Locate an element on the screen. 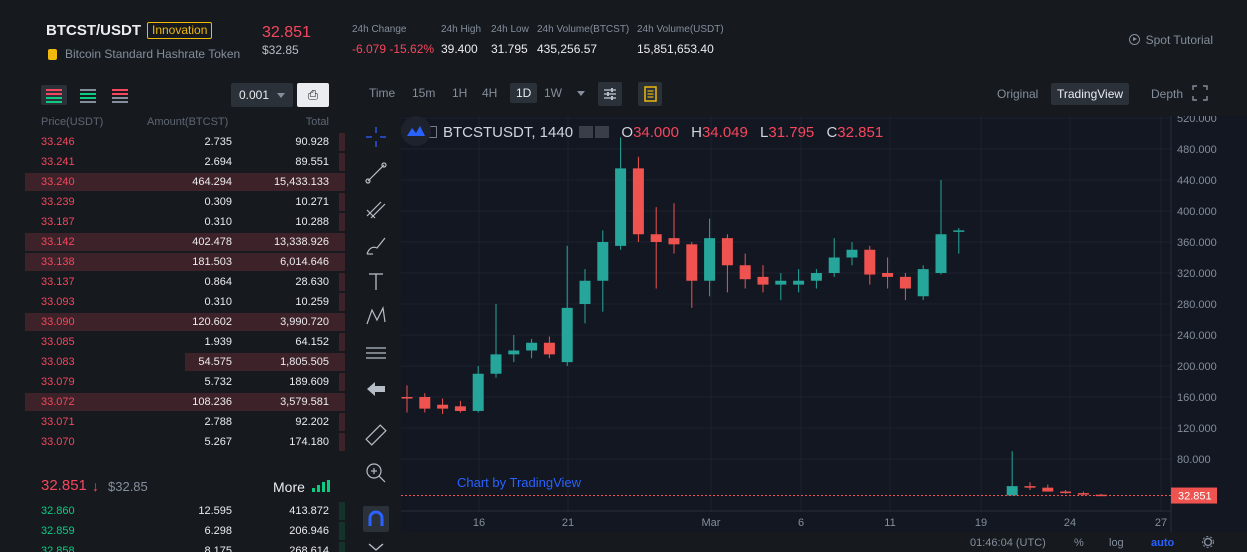 Image resolution: width=1247 pixels, height=552 pixels. ask-amount: 1.939 is located at coordinates (218, 342).